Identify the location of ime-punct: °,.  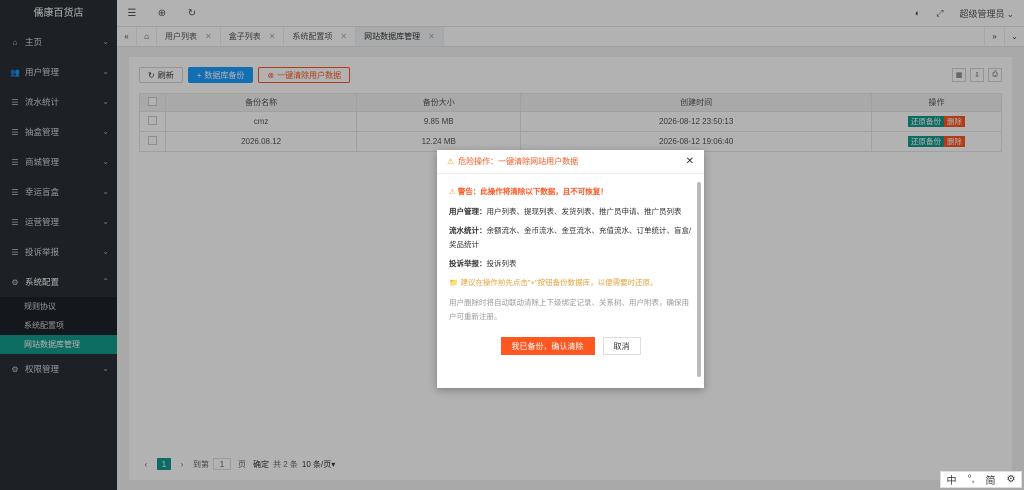
(971, 479).